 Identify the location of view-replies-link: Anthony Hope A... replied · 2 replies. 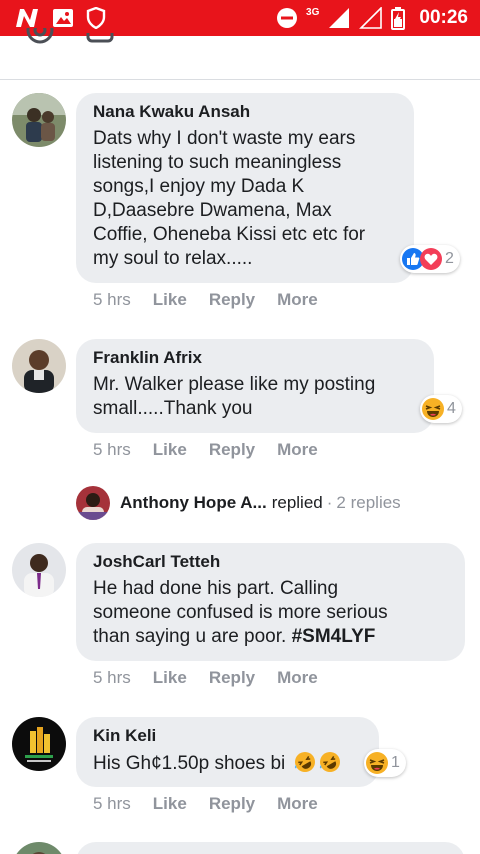
(238, 503).